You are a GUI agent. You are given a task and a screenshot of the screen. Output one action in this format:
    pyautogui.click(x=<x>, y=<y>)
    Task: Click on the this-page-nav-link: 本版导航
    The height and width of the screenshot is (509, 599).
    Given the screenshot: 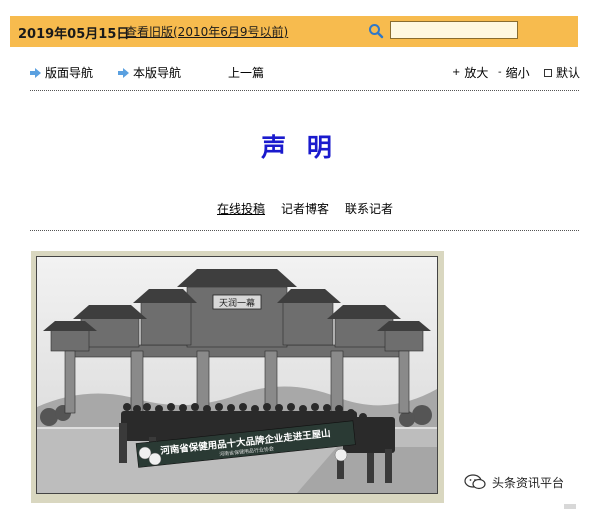 What is the action you would take?
    pyautogui.click(x=149, y=72)
    